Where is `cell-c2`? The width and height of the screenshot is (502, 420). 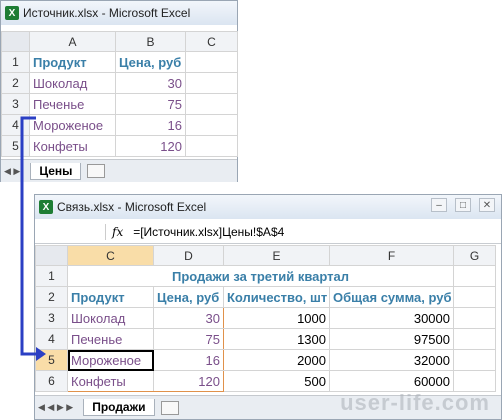 cell-c2 is located at coordinates (211, 83).